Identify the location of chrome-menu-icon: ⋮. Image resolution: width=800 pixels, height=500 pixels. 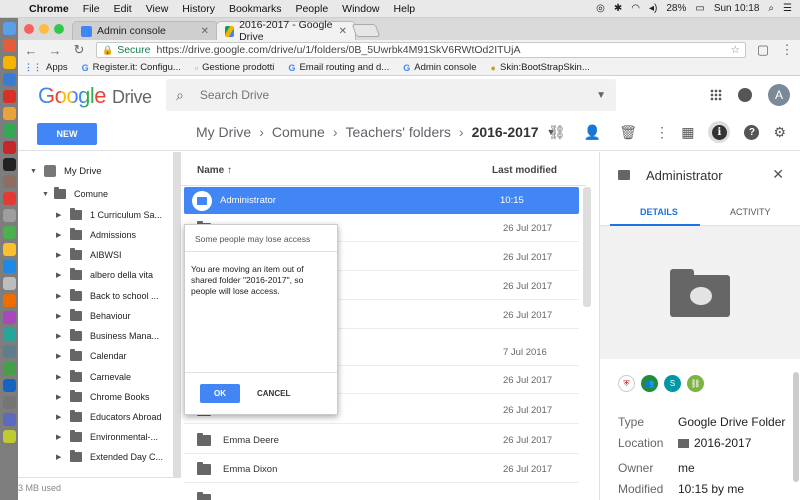
(787, 50).